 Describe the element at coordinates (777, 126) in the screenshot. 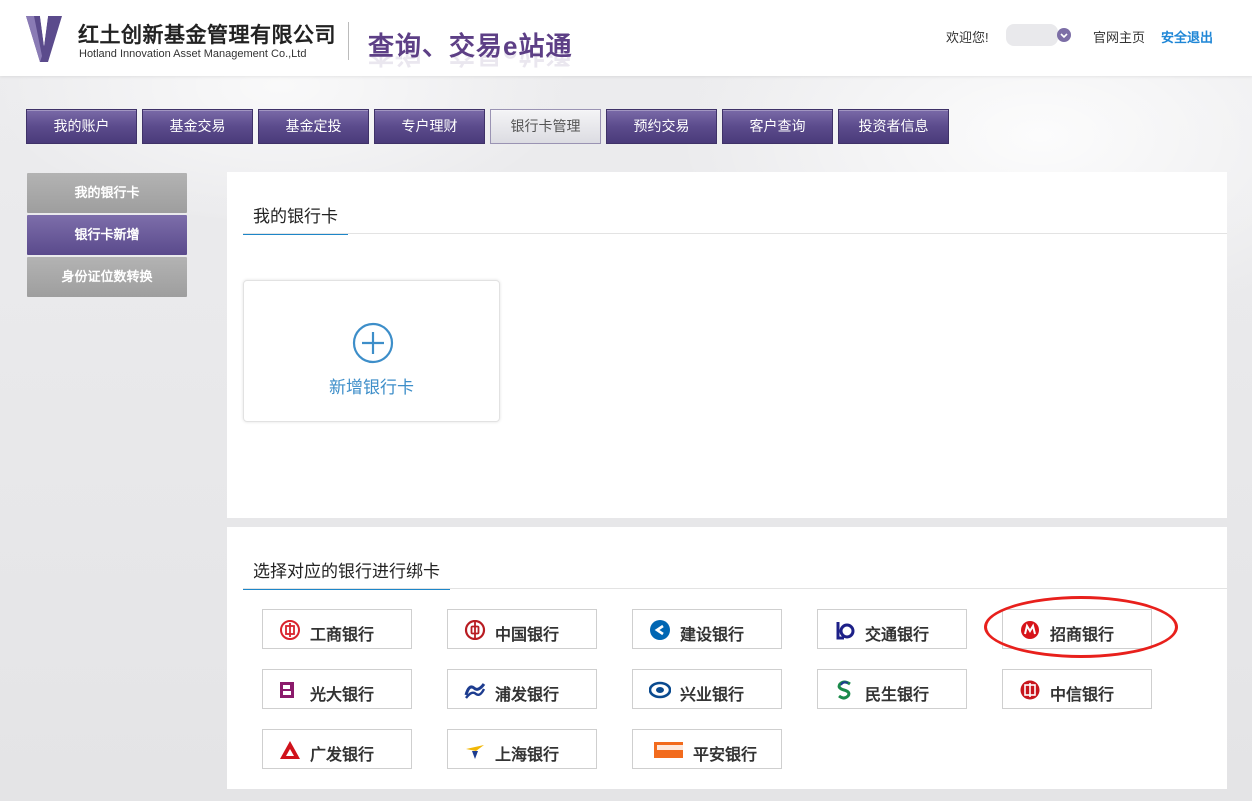

I see `nav-customer-query: 客户查询` at that location.